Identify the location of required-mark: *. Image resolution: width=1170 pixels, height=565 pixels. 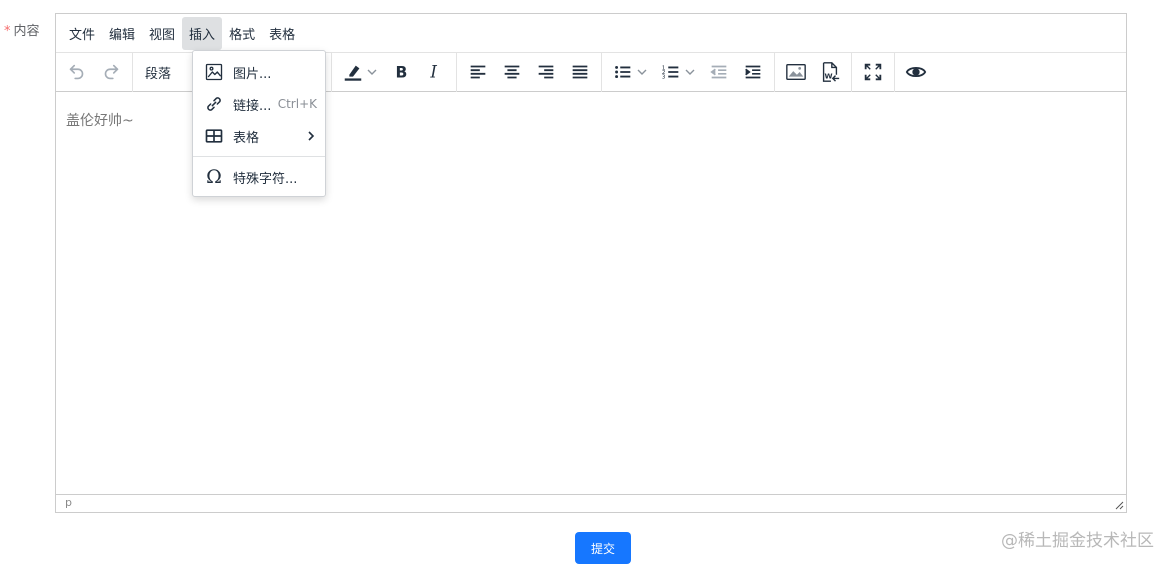
(7, 31).